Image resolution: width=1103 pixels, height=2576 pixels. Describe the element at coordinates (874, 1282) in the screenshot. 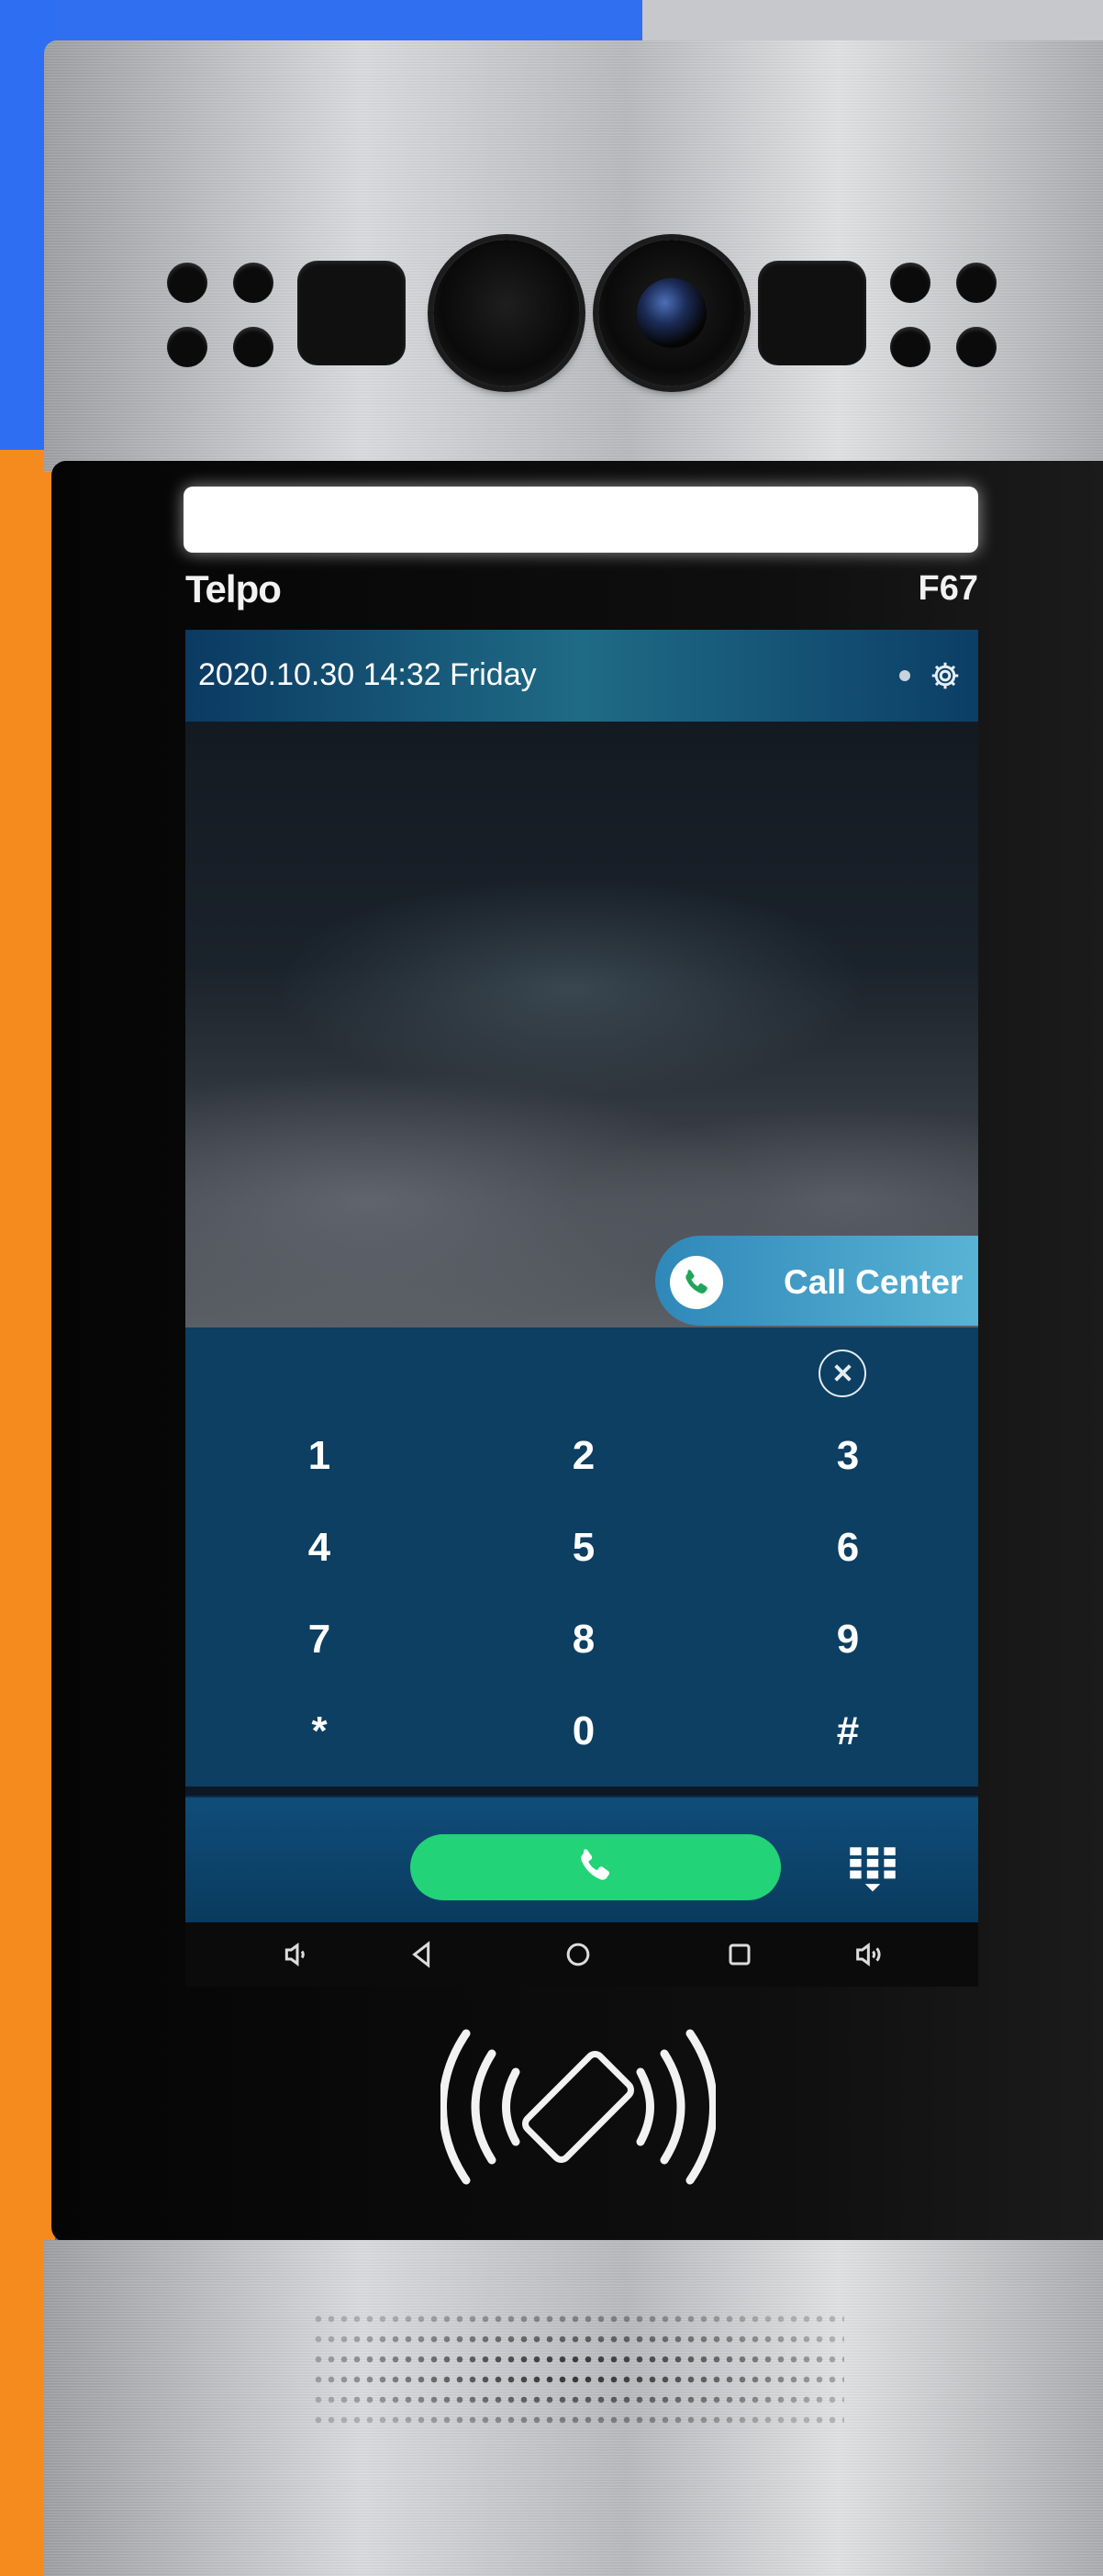

I see `call-center-label: Call Center` at that location.